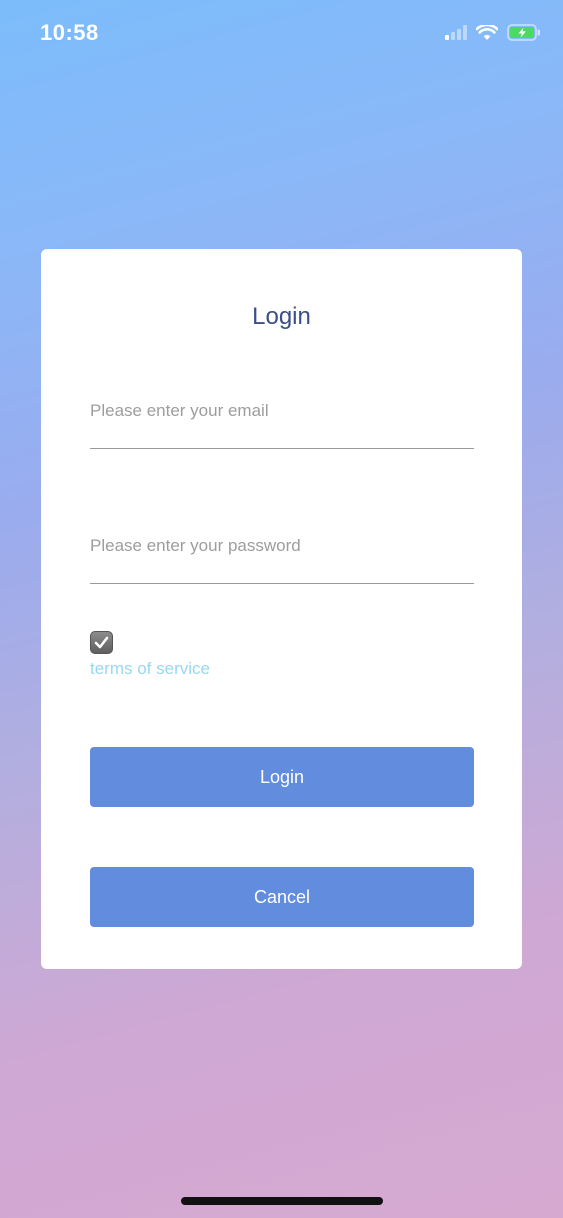 This screenshot has height=1218, width=563. I want to click on cancel-button: Cancel, so click(282, 897).